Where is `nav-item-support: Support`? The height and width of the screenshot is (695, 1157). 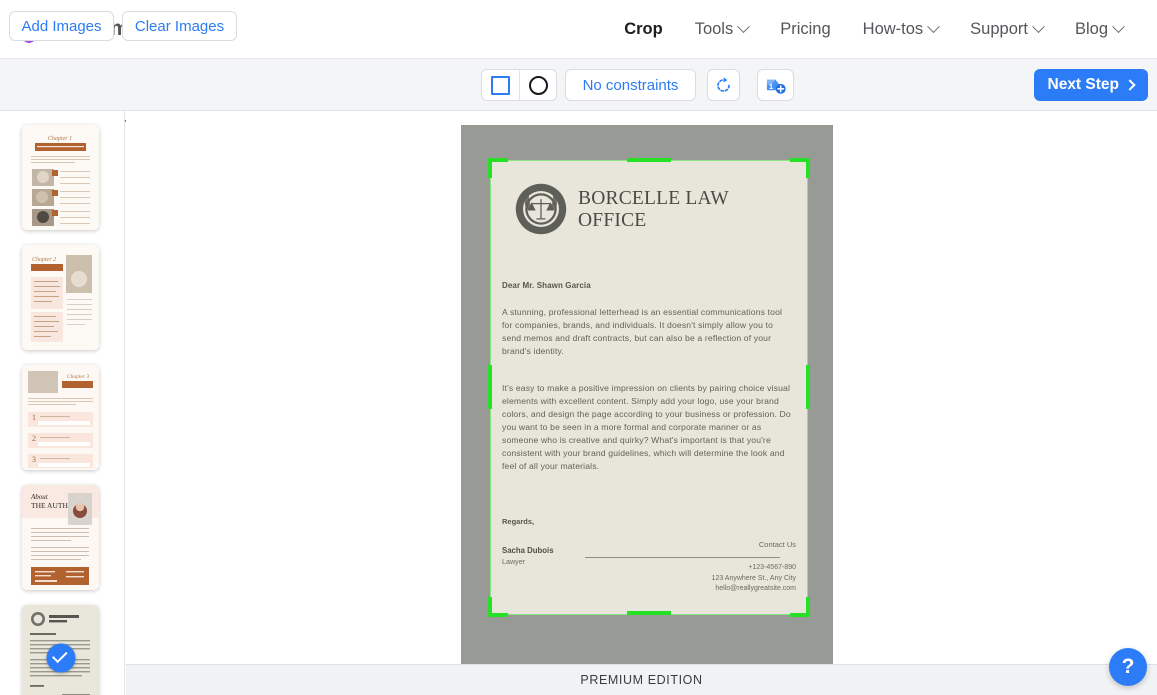 nav-item-support: Support is located at coordinates (1006, 29).